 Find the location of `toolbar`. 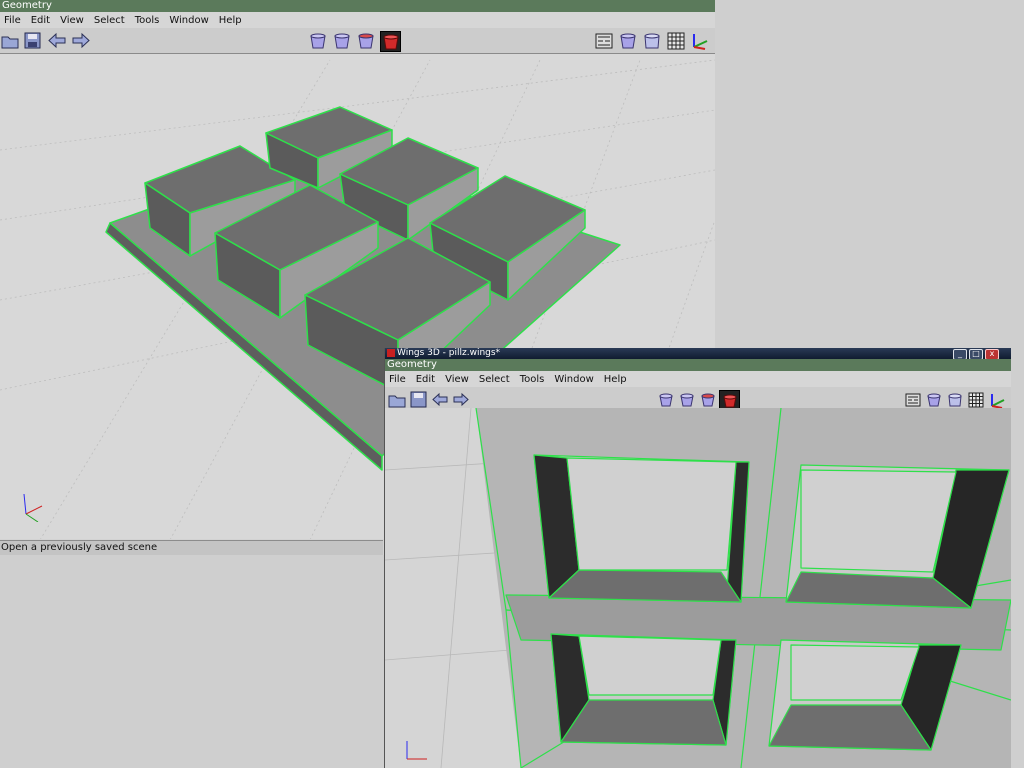

toolbar is located at coordinates (357, 41).